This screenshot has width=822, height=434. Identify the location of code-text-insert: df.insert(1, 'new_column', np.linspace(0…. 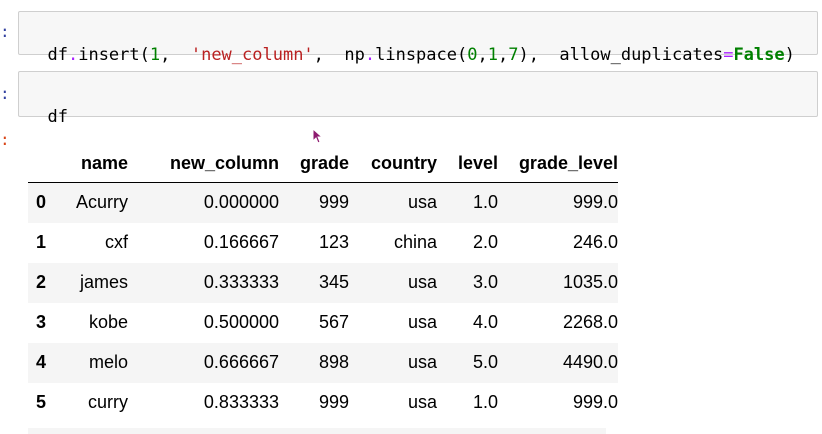
(420, 55).